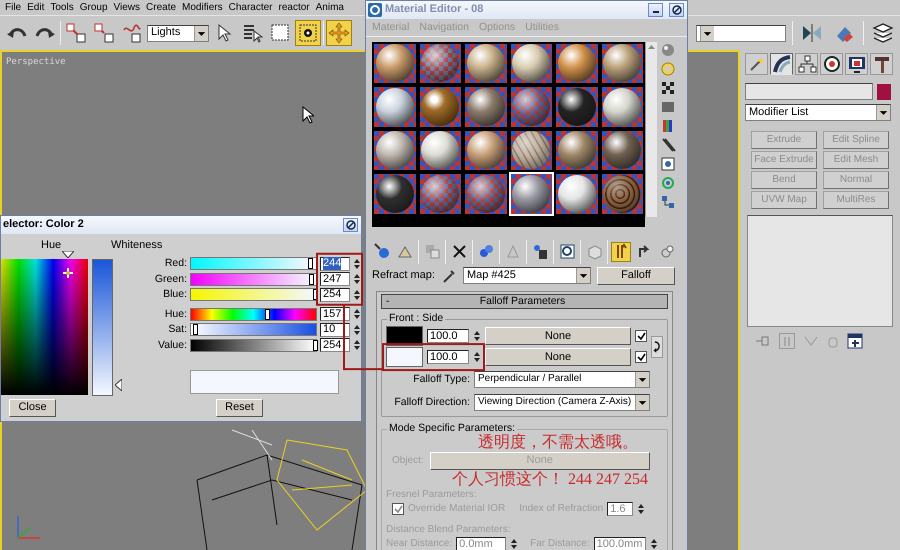  What do you see at coordinates (251, 8) in the screenshot?
I see `menu-item: Character` at bounding box center [251, 8].